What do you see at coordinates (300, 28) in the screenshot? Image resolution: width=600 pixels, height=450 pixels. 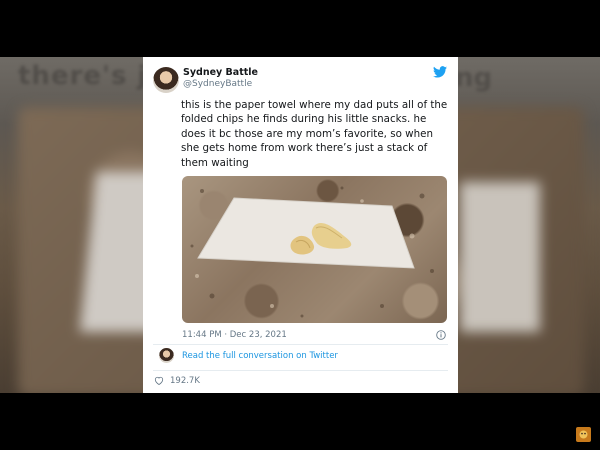 I see `letterbox-top` at bounding box center [300, 28].